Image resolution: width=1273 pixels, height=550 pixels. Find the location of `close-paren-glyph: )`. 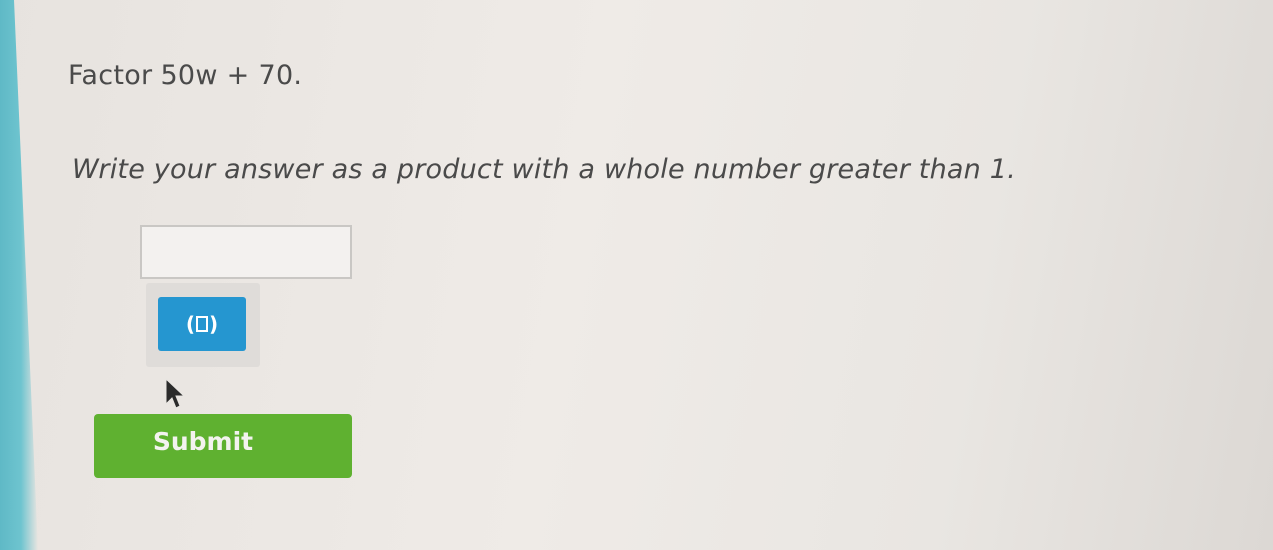

close-paren-glyph: ) is located at coordinates (214, 324).